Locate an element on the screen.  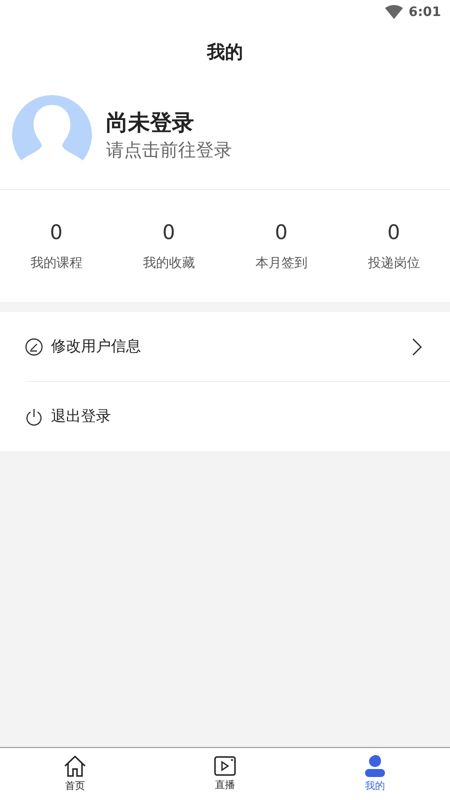
power-icon is located at coordinates (34, 417).